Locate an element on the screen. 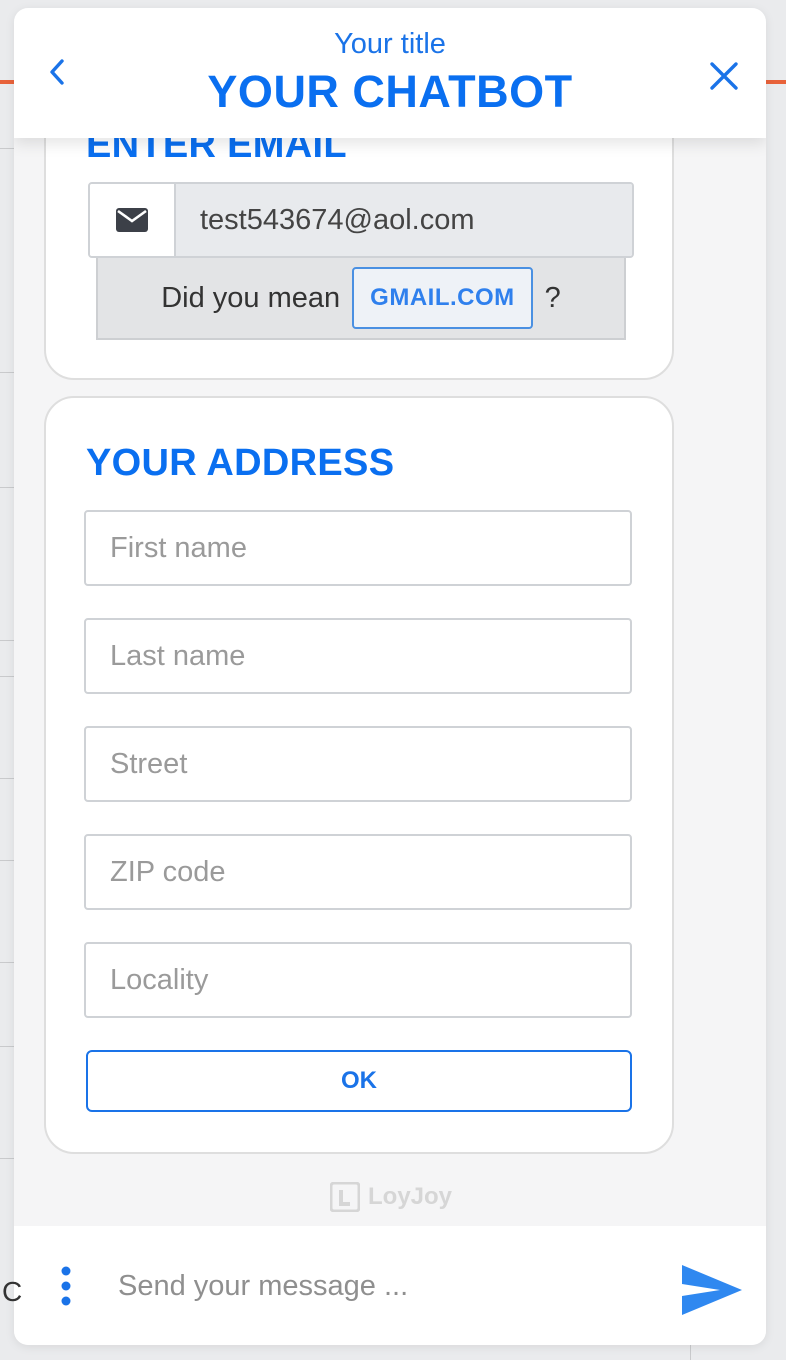 The width and height of the screenshot is (786, 1360). address-card-title: YOUR ADDRESS is located at coordinates (240, 463).